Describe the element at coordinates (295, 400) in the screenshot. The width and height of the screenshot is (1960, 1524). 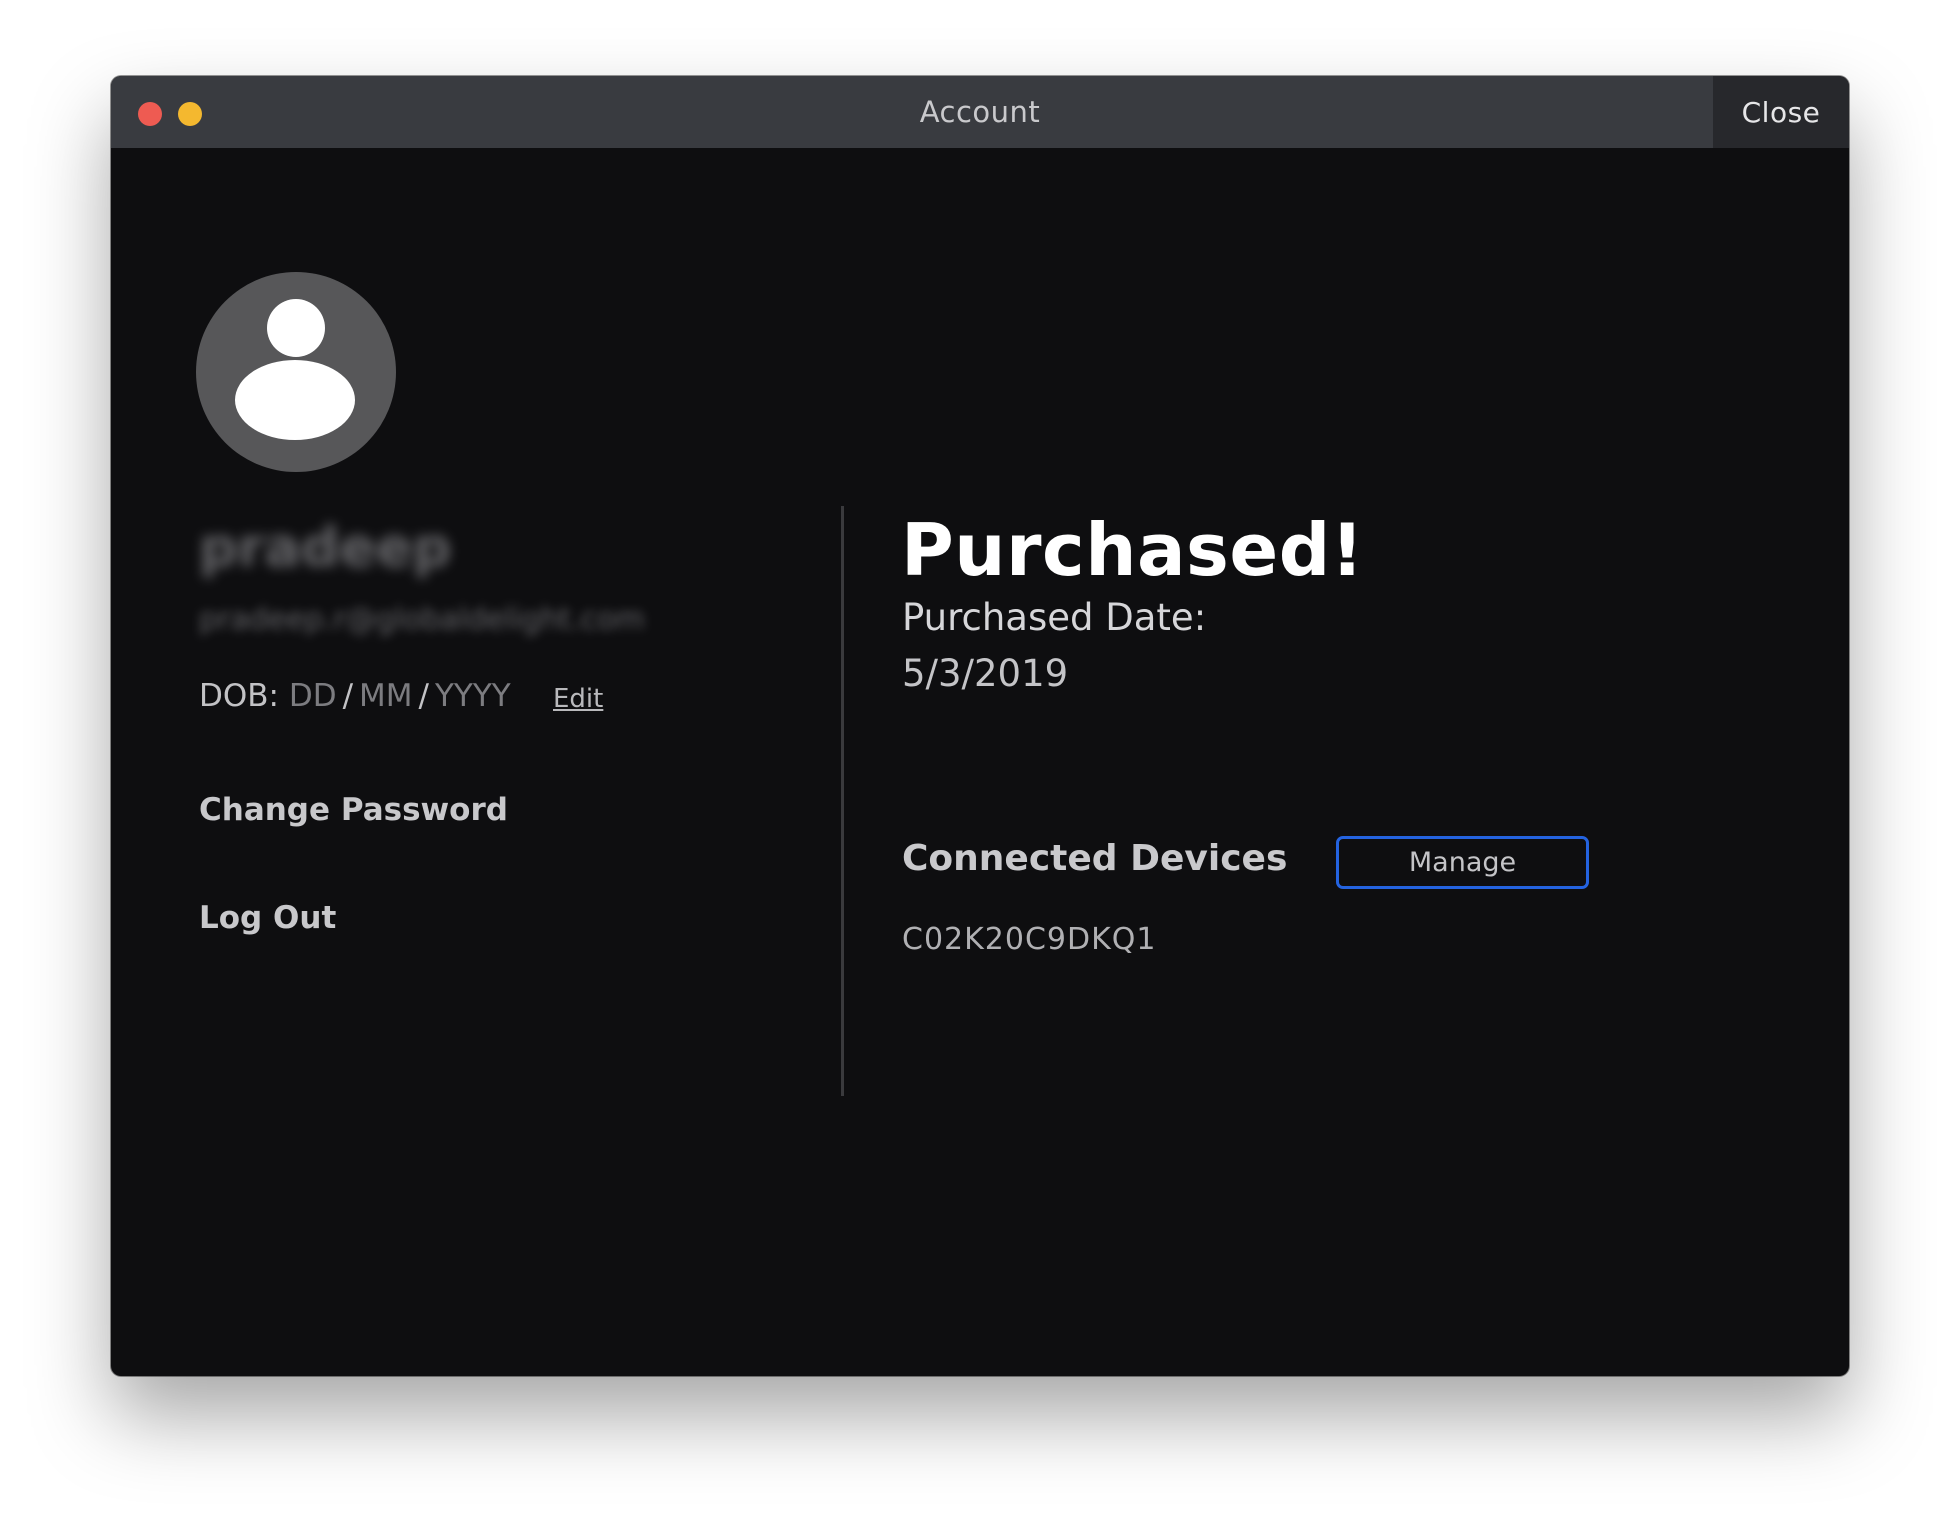
I see `avatar-body` at that location.